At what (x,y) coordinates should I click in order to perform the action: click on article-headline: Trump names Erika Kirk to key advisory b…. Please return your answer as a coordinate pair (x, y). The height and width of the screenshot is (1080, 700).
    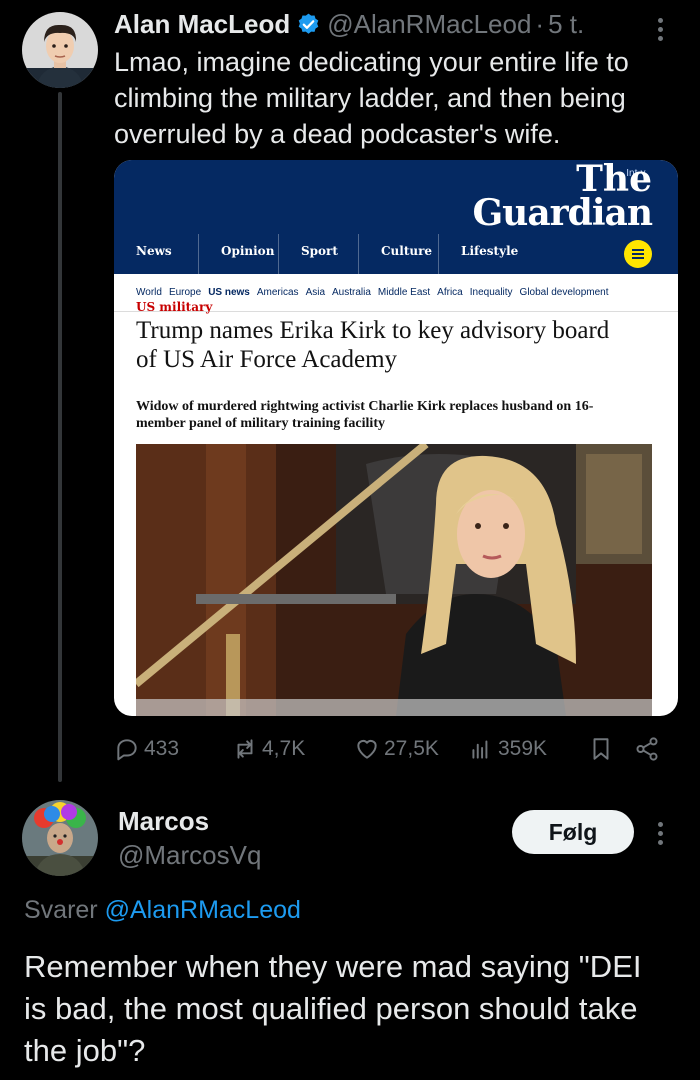
    Looking at the image, I should click on (373, 345).